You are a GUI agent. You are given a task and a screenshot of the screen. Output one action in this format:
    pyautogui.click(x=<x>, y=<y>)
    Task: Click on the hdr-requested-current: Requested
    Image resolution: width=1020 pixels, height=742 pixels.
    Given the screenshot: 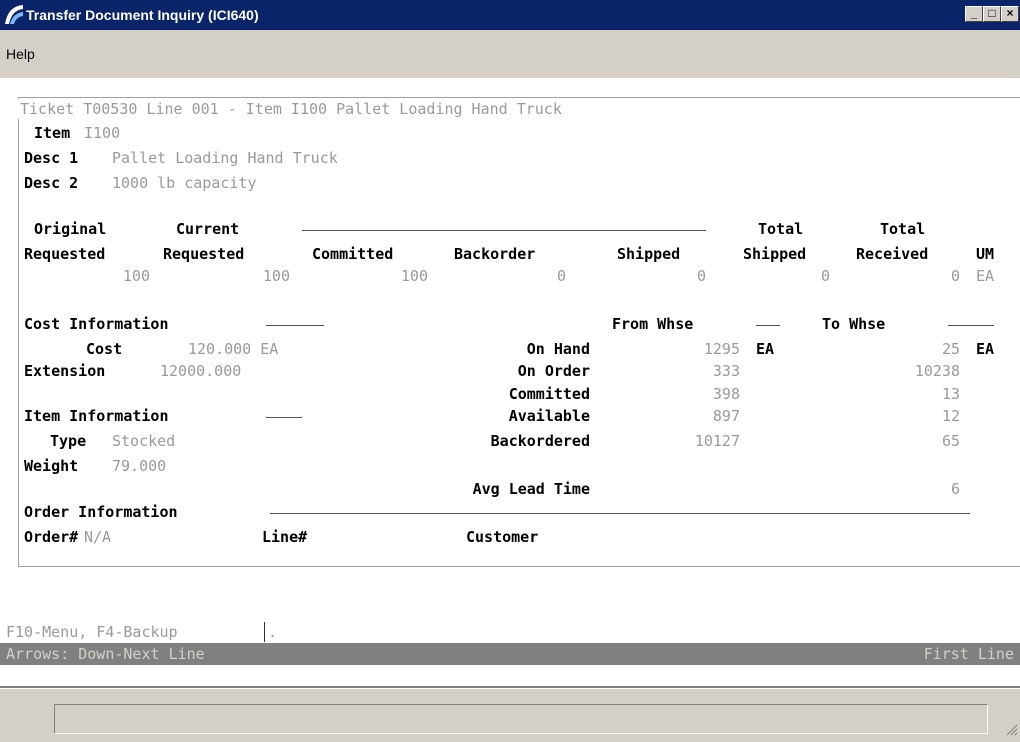 What is the action you would take?
    pyautogui.click(x=204, y=254)
    